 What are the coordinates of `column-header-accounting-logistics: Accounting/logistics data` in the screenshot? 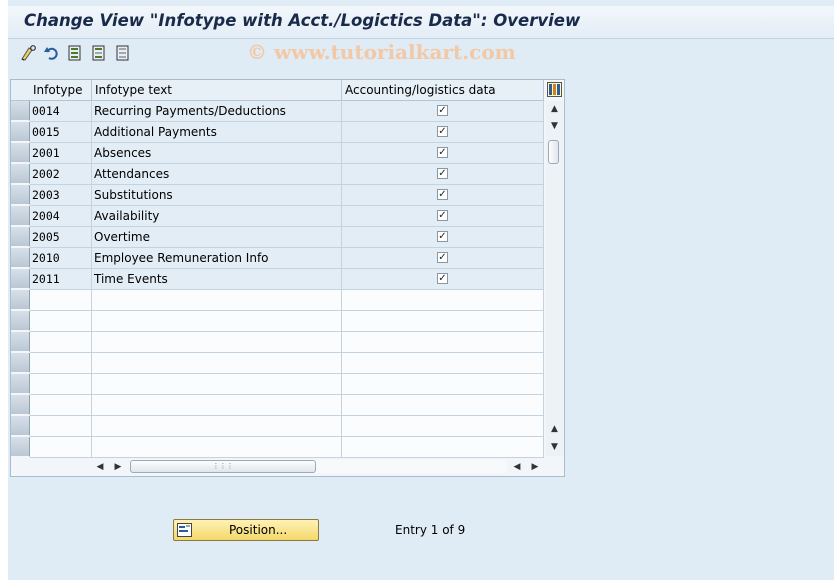 It's located at (443, 90).